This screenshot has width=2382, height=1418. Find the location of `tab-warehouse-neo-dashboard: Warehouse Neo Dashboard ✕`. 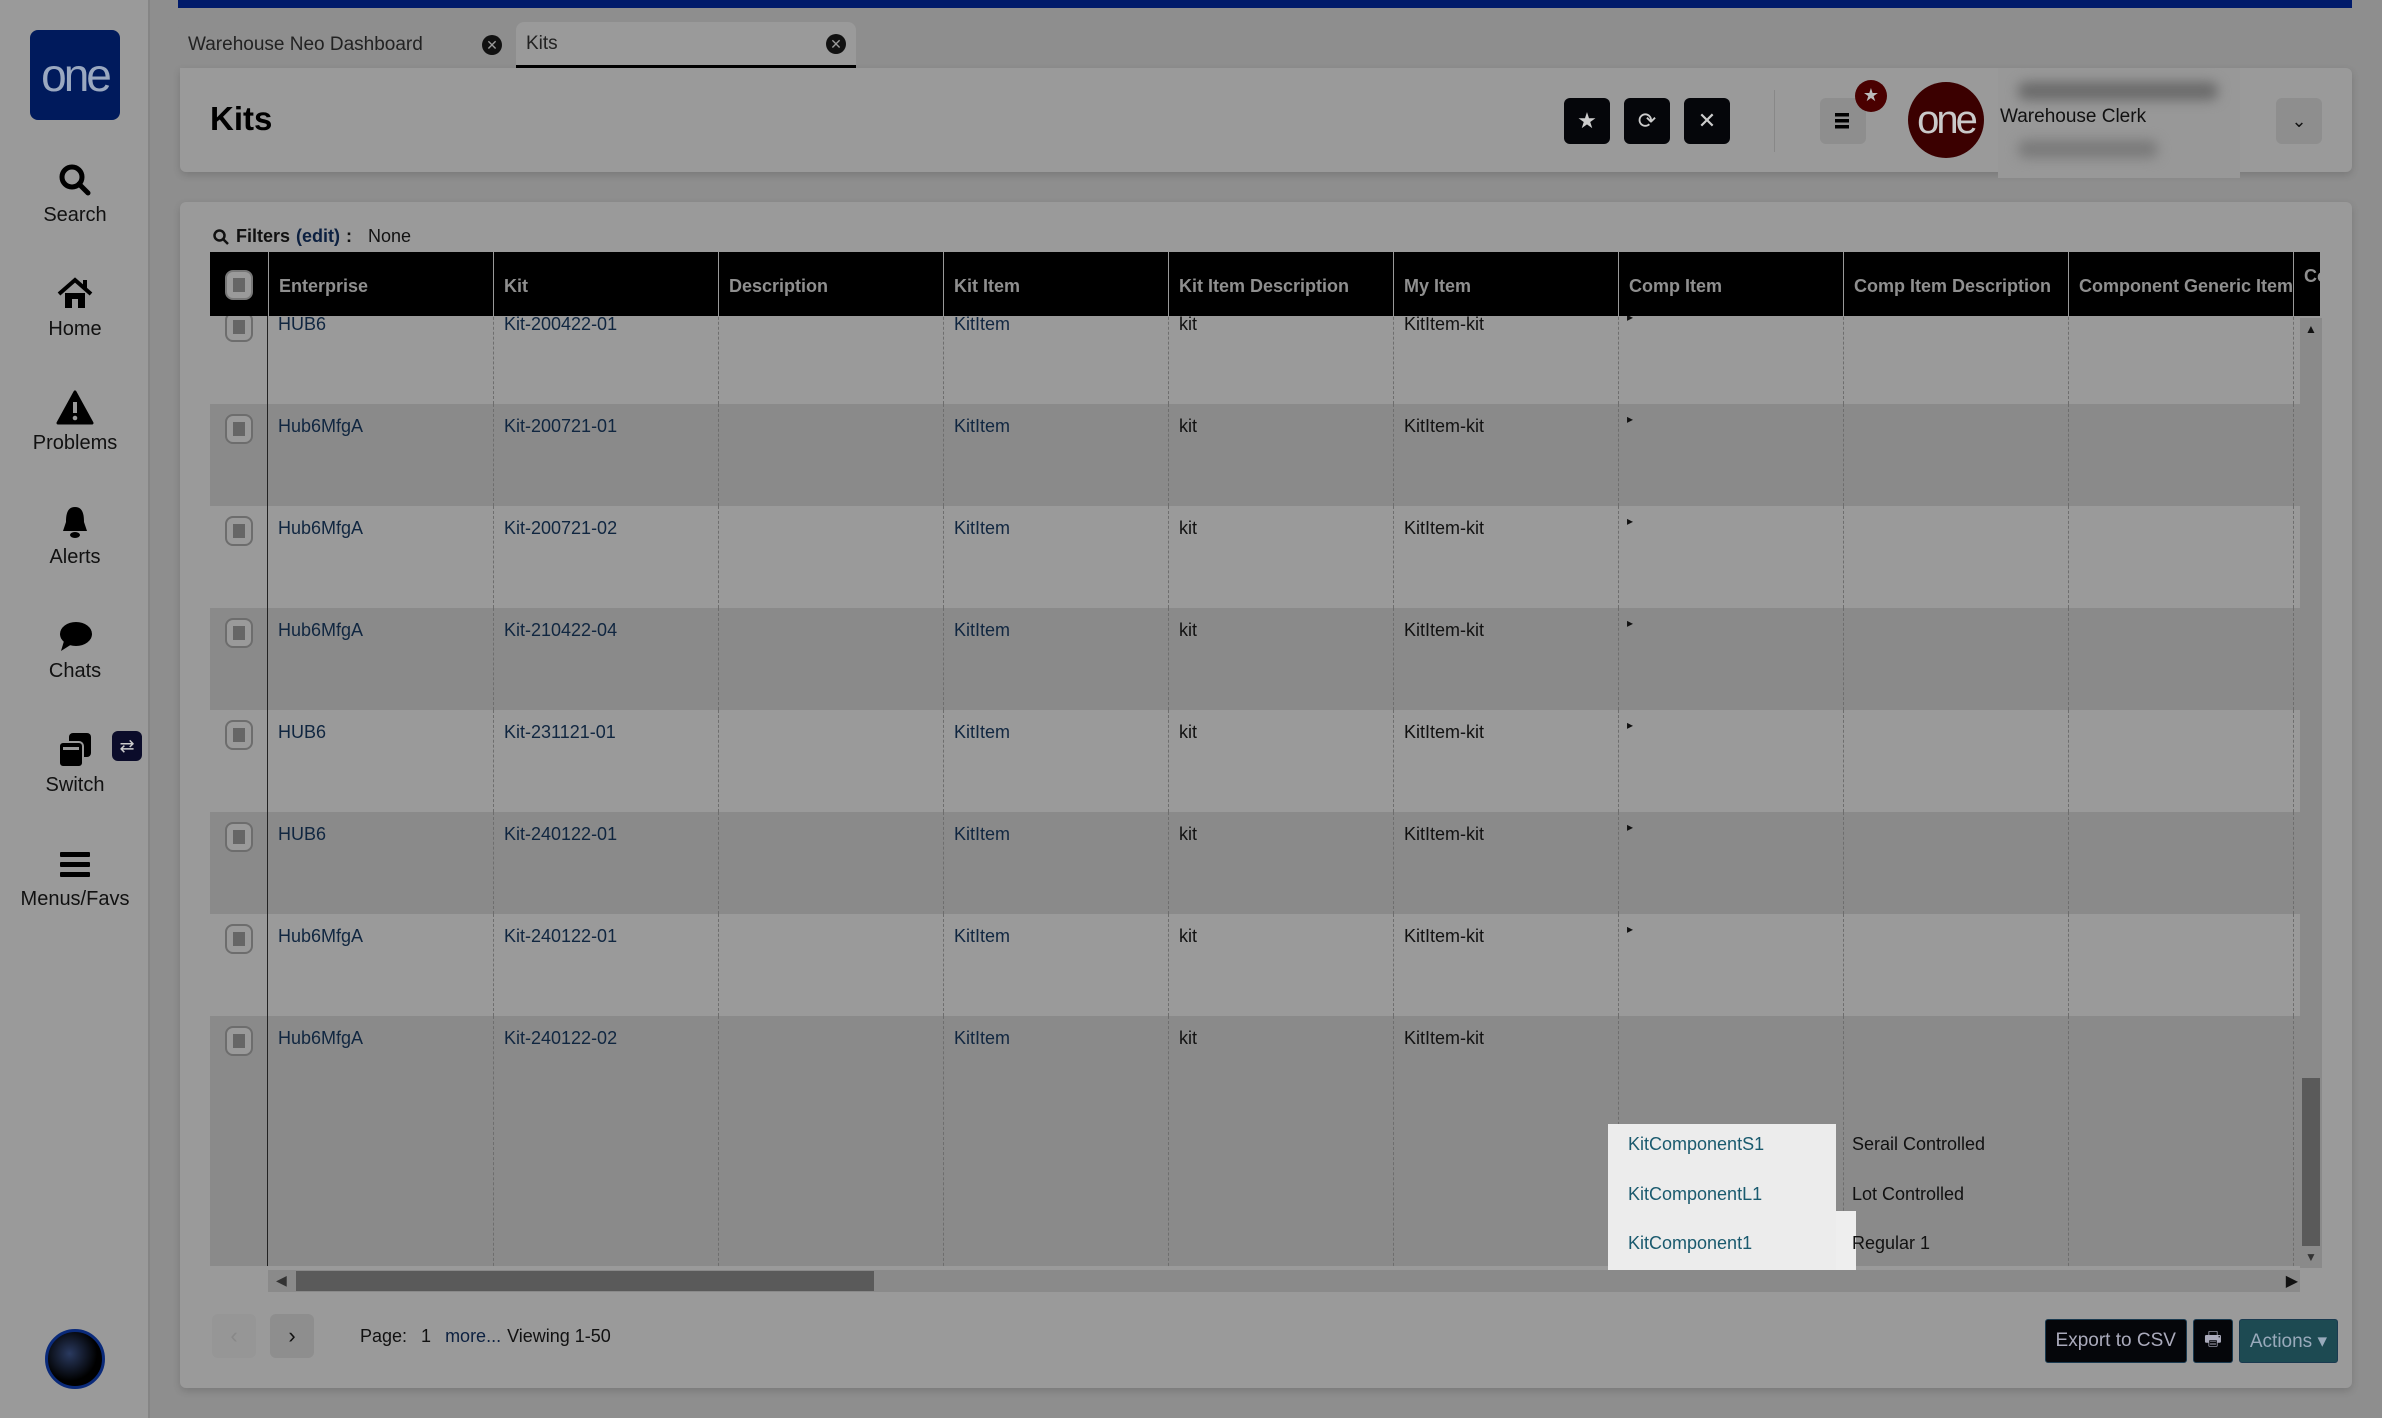

tab-warehouse-neo-dashboard: Warehouse Neo Dashboard ✕ is located at coordinates (345, 45).